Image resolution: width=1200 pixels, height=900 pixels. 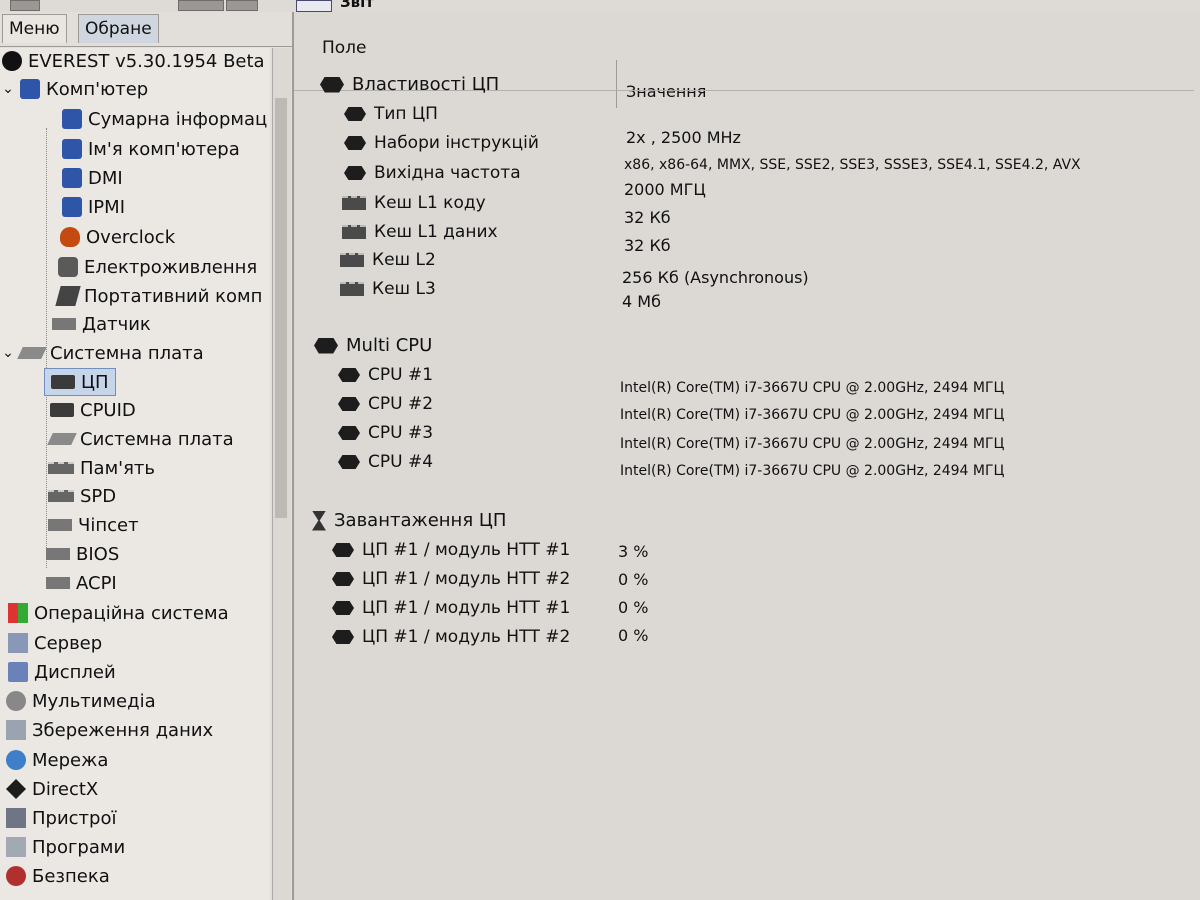 I want to click on tree-item-ipmi: IPMI, so click(x=93, y=207).